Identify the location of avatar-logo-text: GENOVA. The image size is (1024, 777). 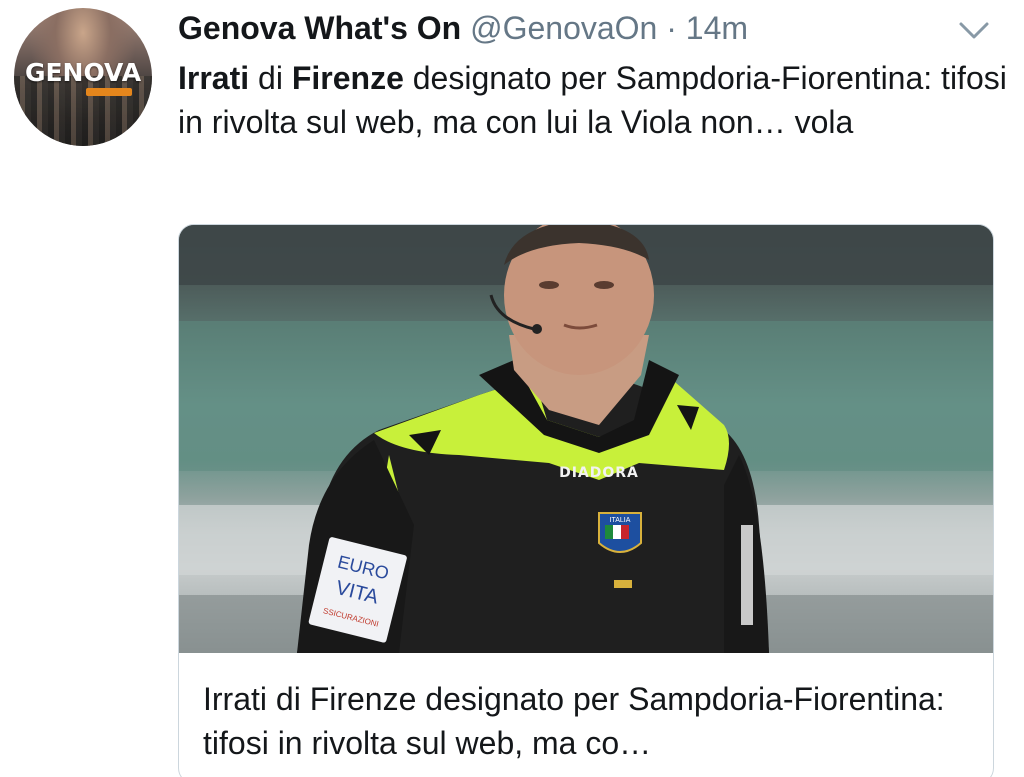
(83, 72).